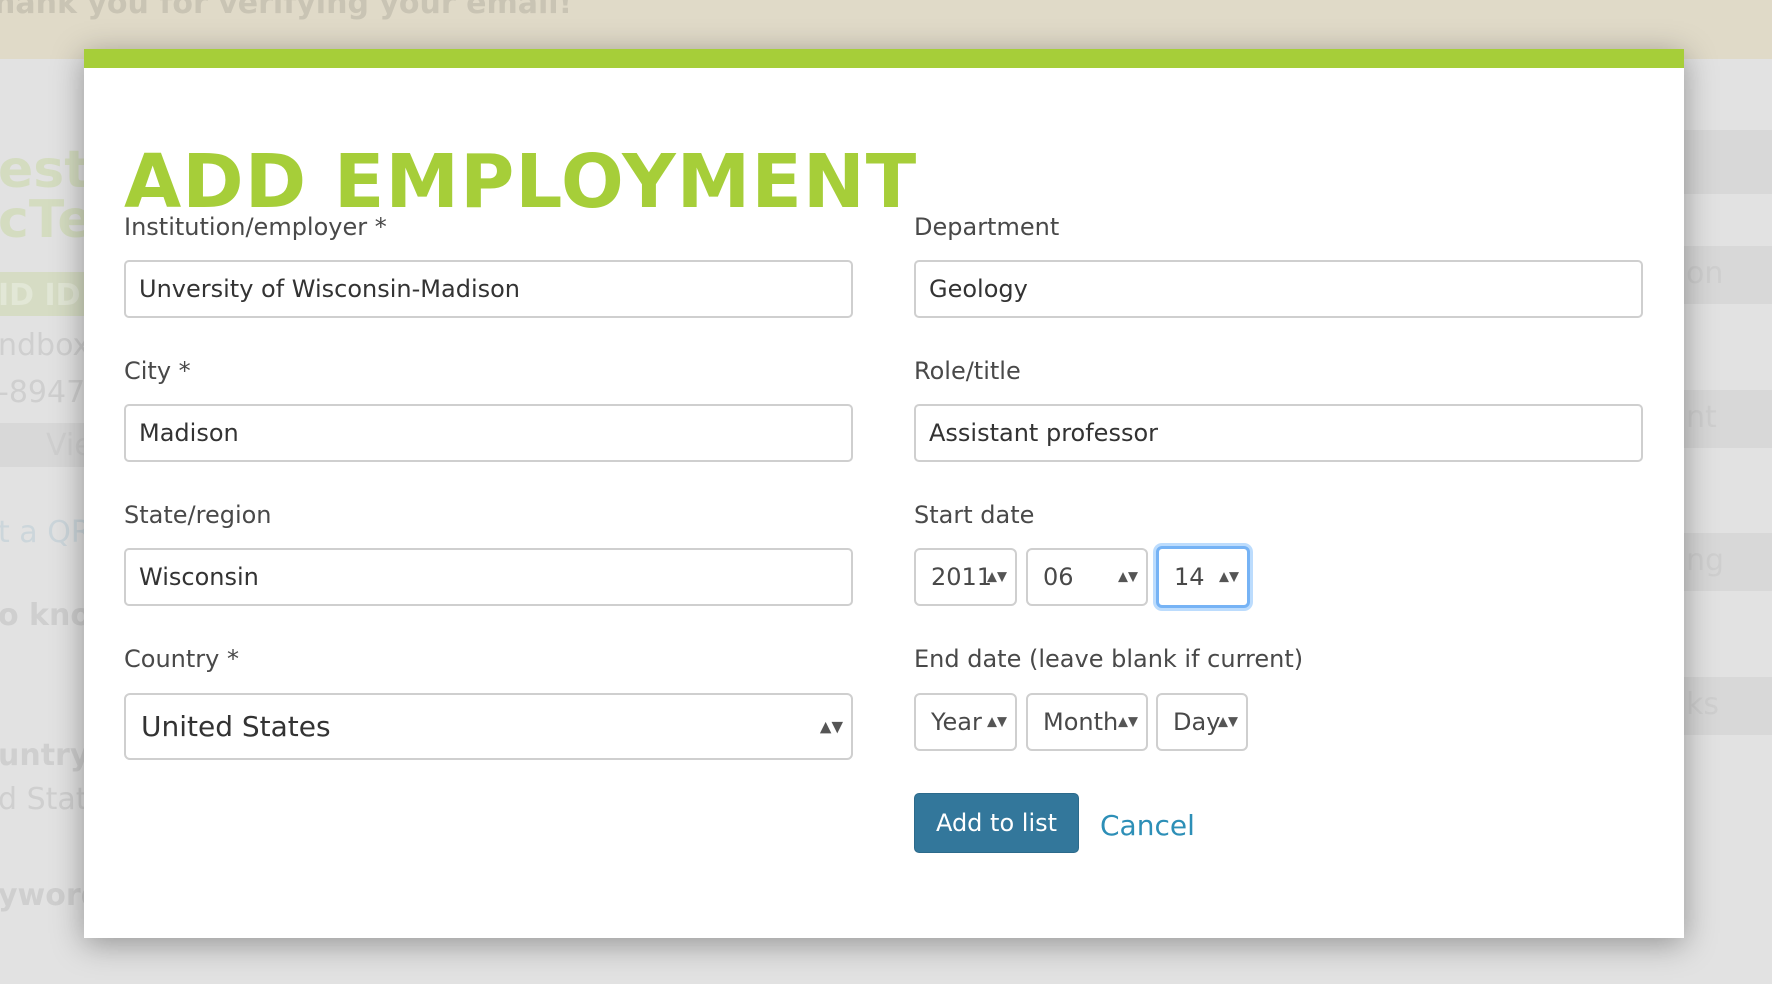  I want to click on end-date-label: End date (leave blank if current), so click(1109, 659).